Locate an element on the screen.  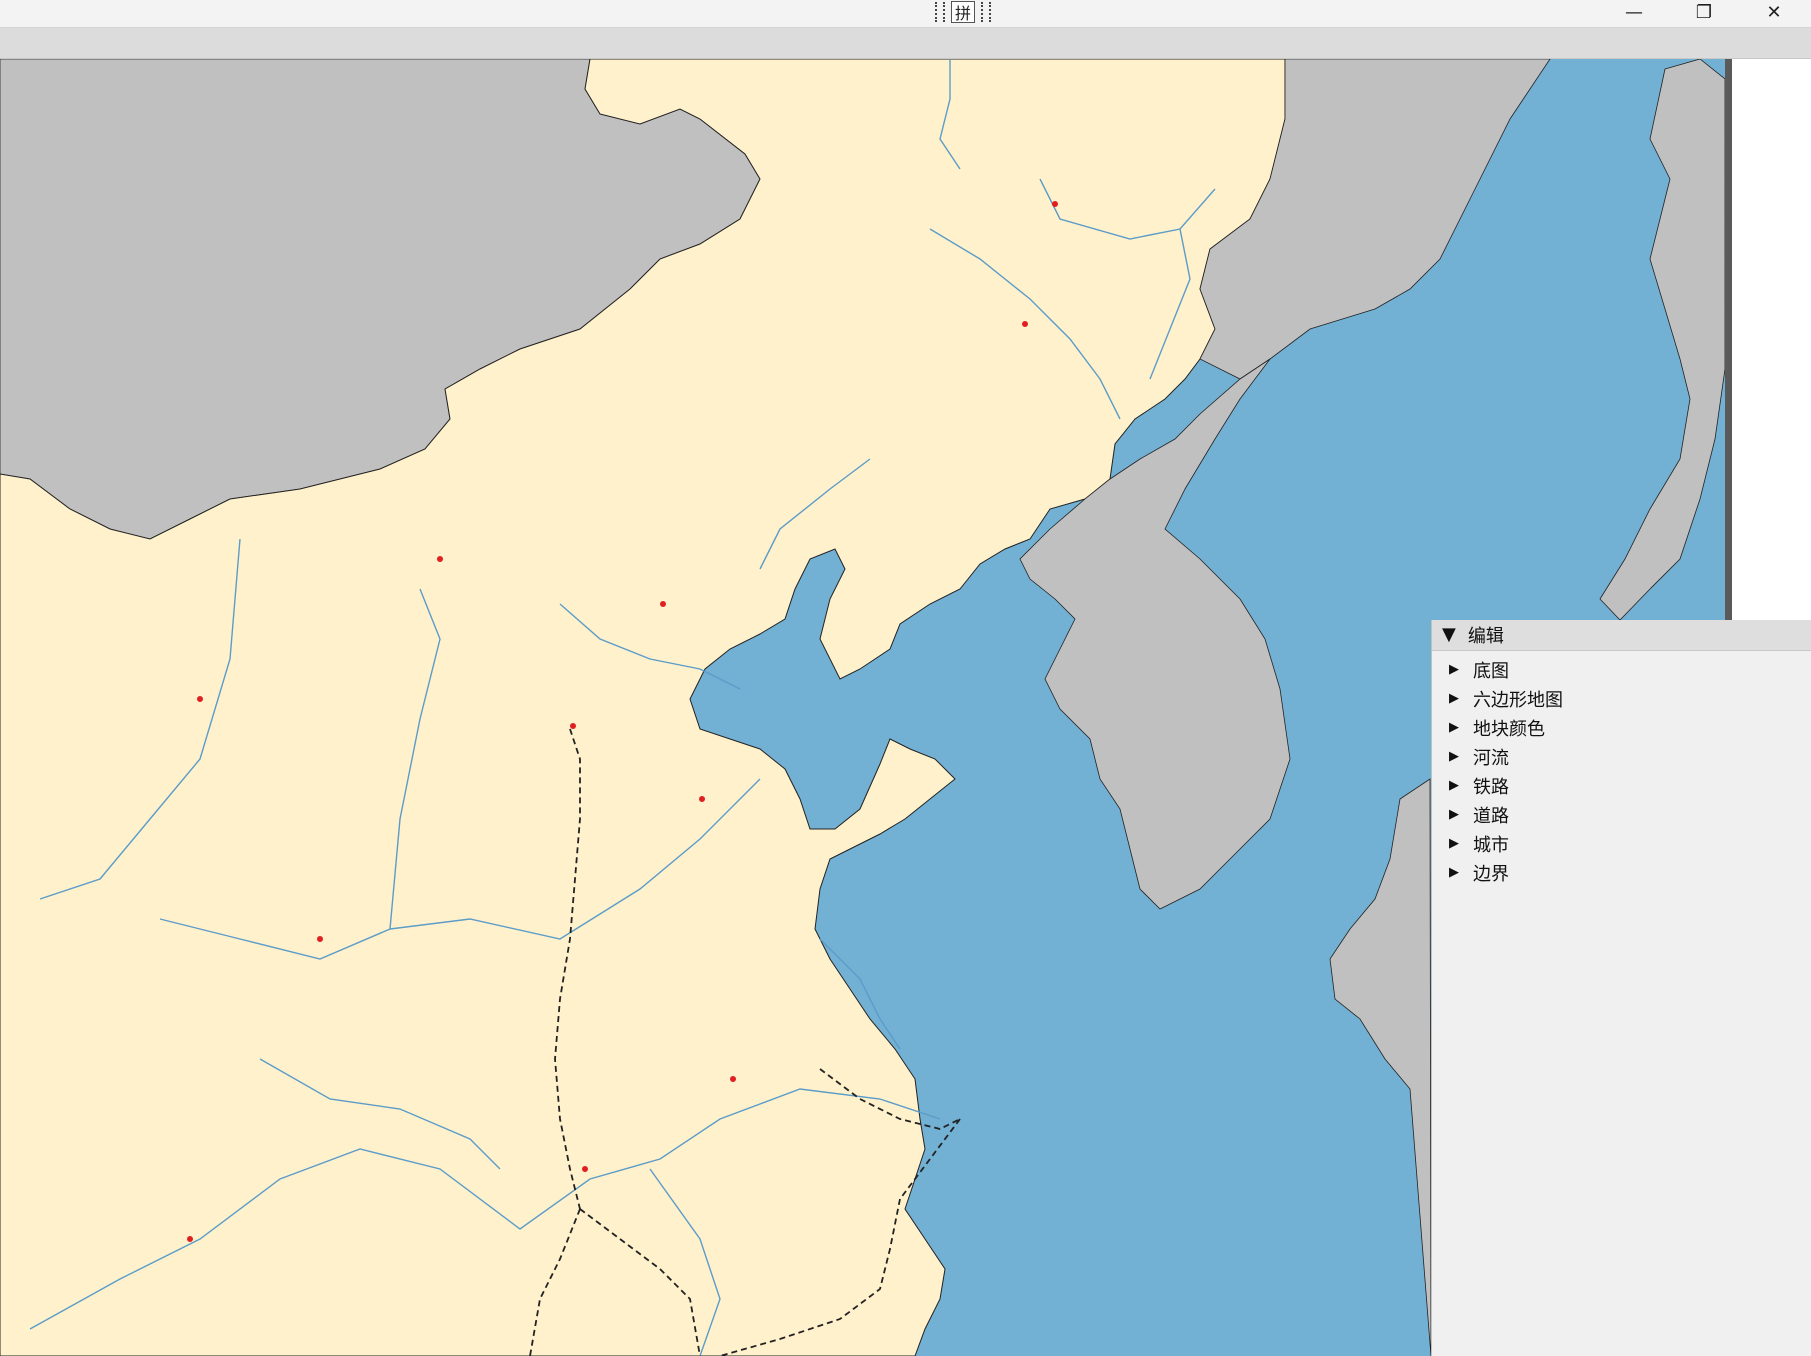
ime-indicator: 拼 is located at coordinates (963, 12).